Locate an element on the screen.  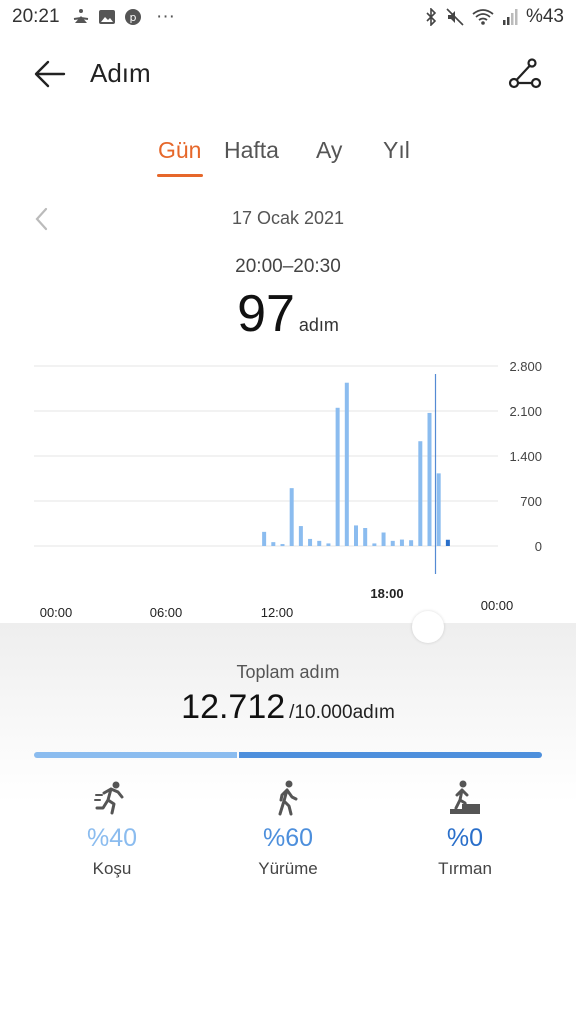
status-right: %43 is located at coordinates (494, 17).